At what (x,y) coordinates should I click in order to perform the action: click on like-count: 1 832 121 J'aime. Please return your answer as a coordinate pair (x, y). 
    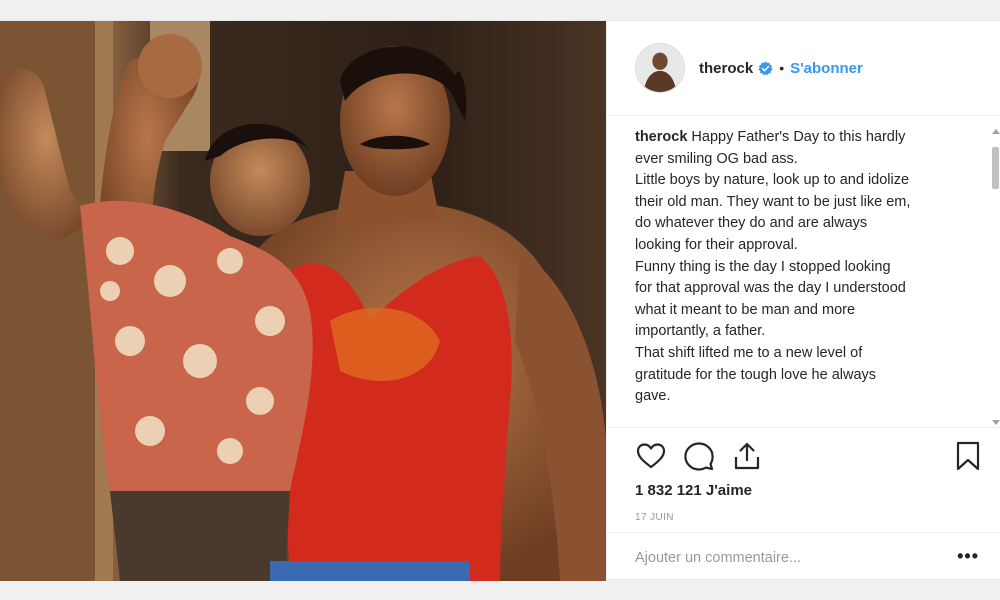
    Looking at the image, I should click on (693, 490).